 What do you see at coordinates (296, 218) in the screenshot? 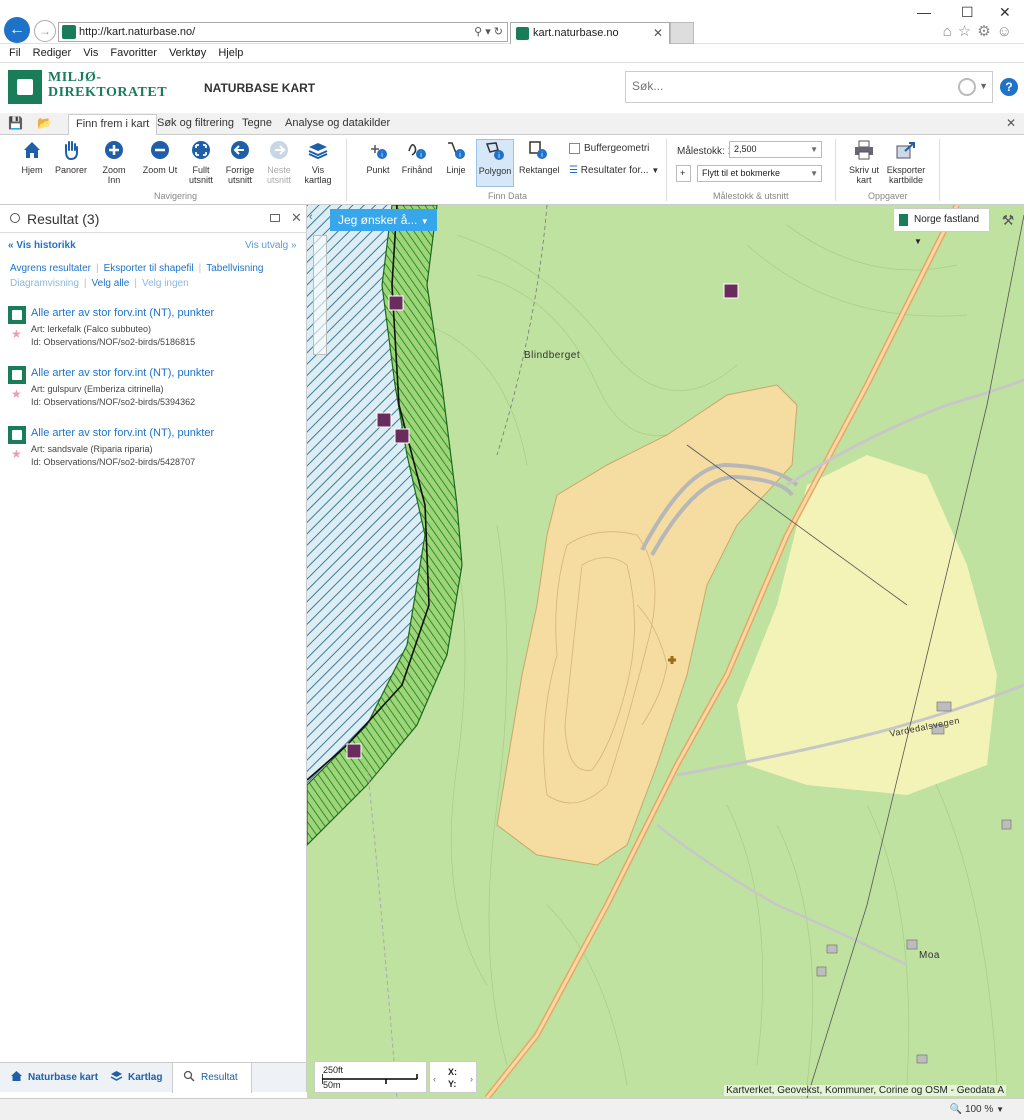
I see `close-panel-icon: ✕` at bounding box center [296, 218].